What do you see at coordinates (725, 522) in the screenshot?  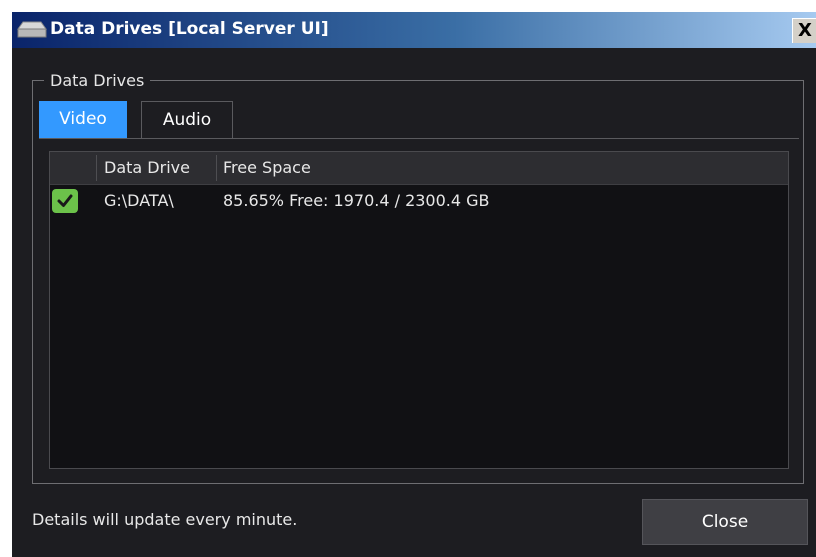 I see `close-button: Close` at bounding box center [725, 522].